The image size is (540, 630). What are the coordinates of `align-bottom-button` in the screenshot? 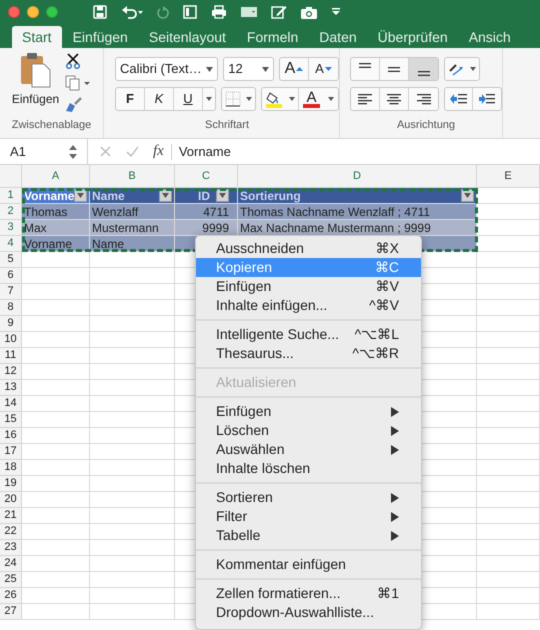 It's located at (423, 69).